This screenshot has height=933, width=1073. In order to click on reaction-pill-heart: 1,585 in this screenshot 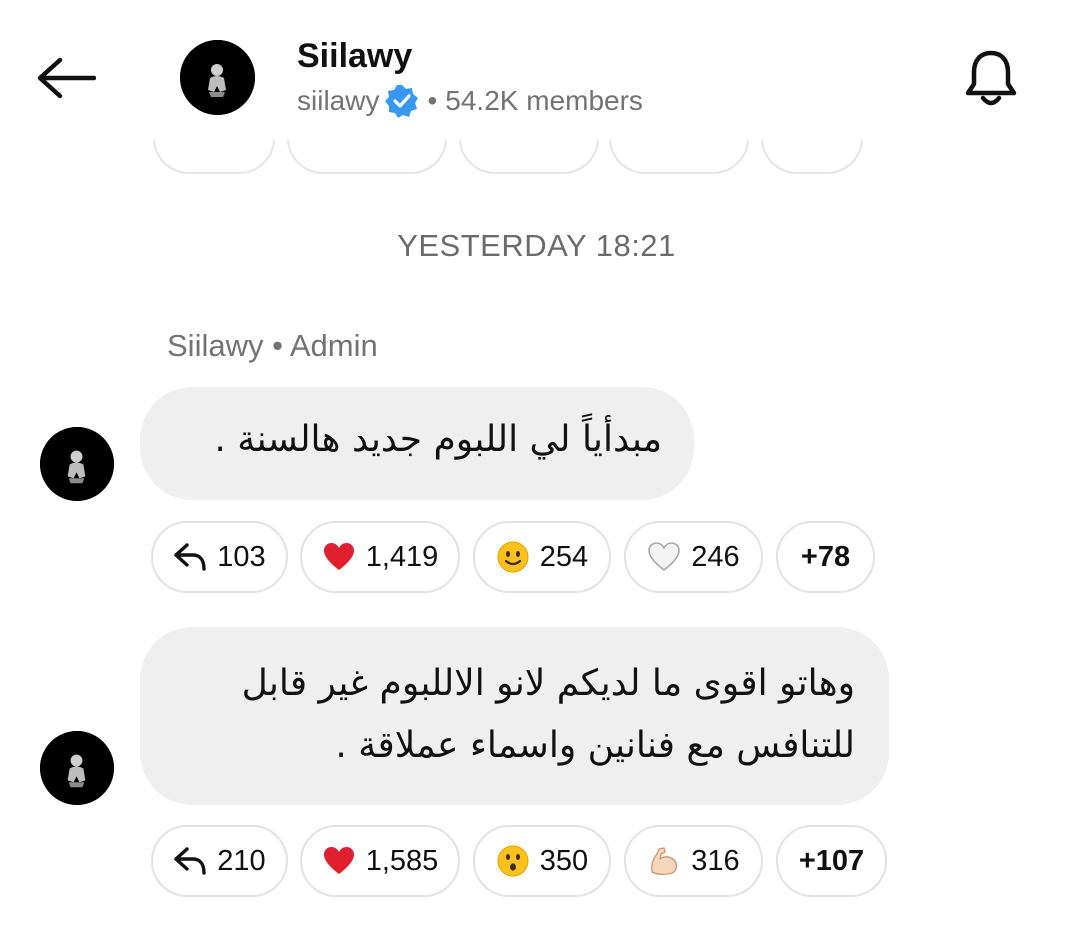, I will do `click(380, 861)`.